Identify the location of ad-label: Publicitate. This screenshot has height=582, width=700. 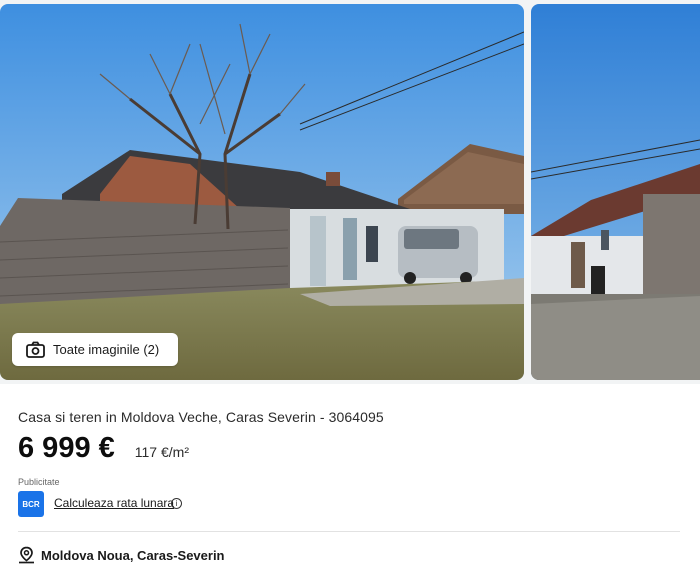
(39, 482).